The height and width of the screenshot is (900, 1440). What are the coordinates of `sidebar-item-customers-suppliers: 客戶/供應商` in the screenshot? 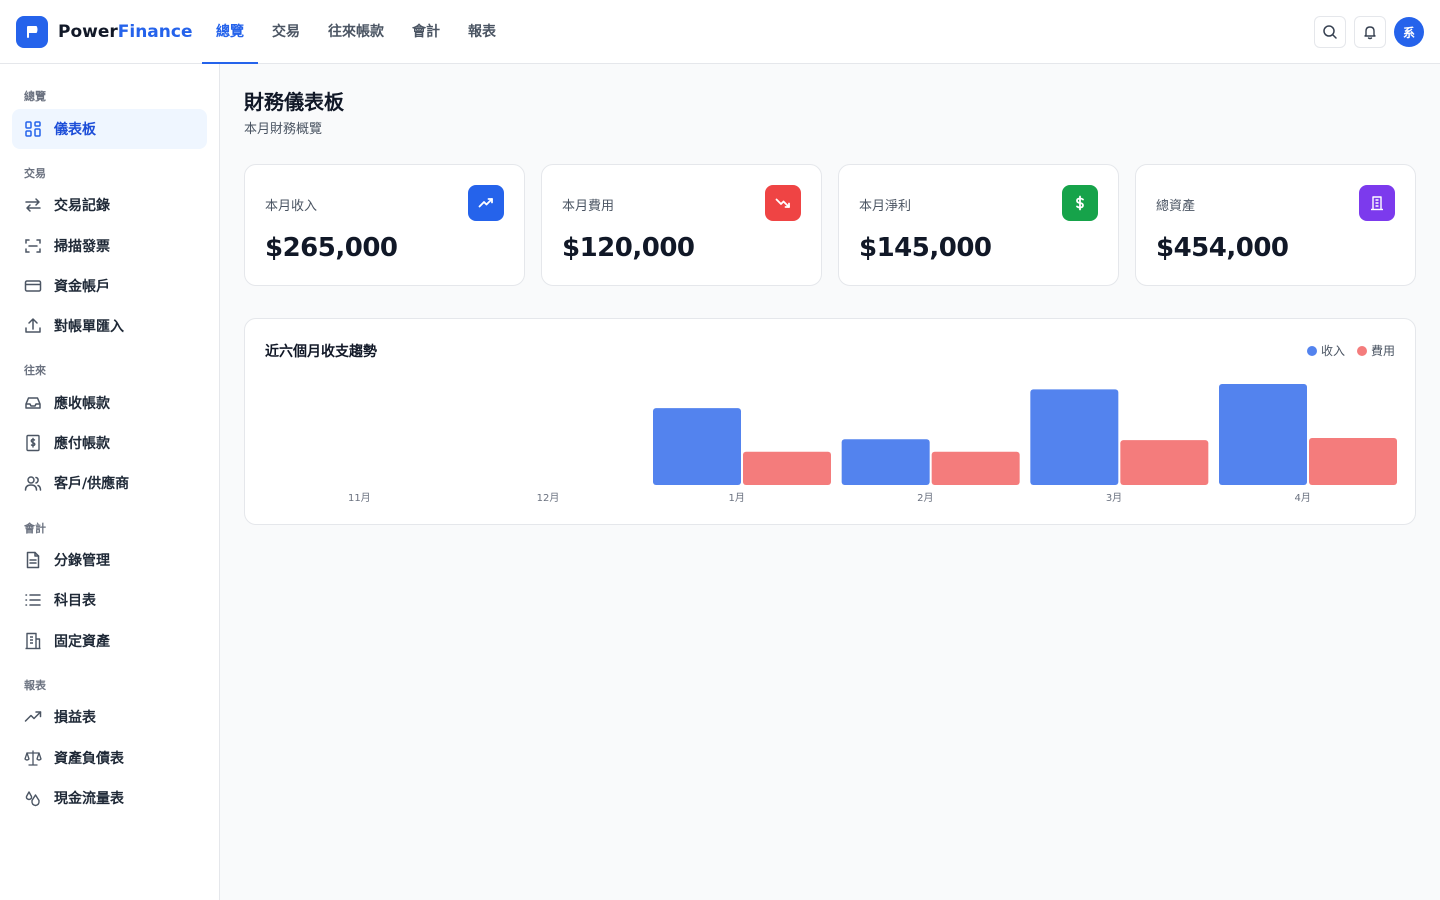 It's located at (109, 483).